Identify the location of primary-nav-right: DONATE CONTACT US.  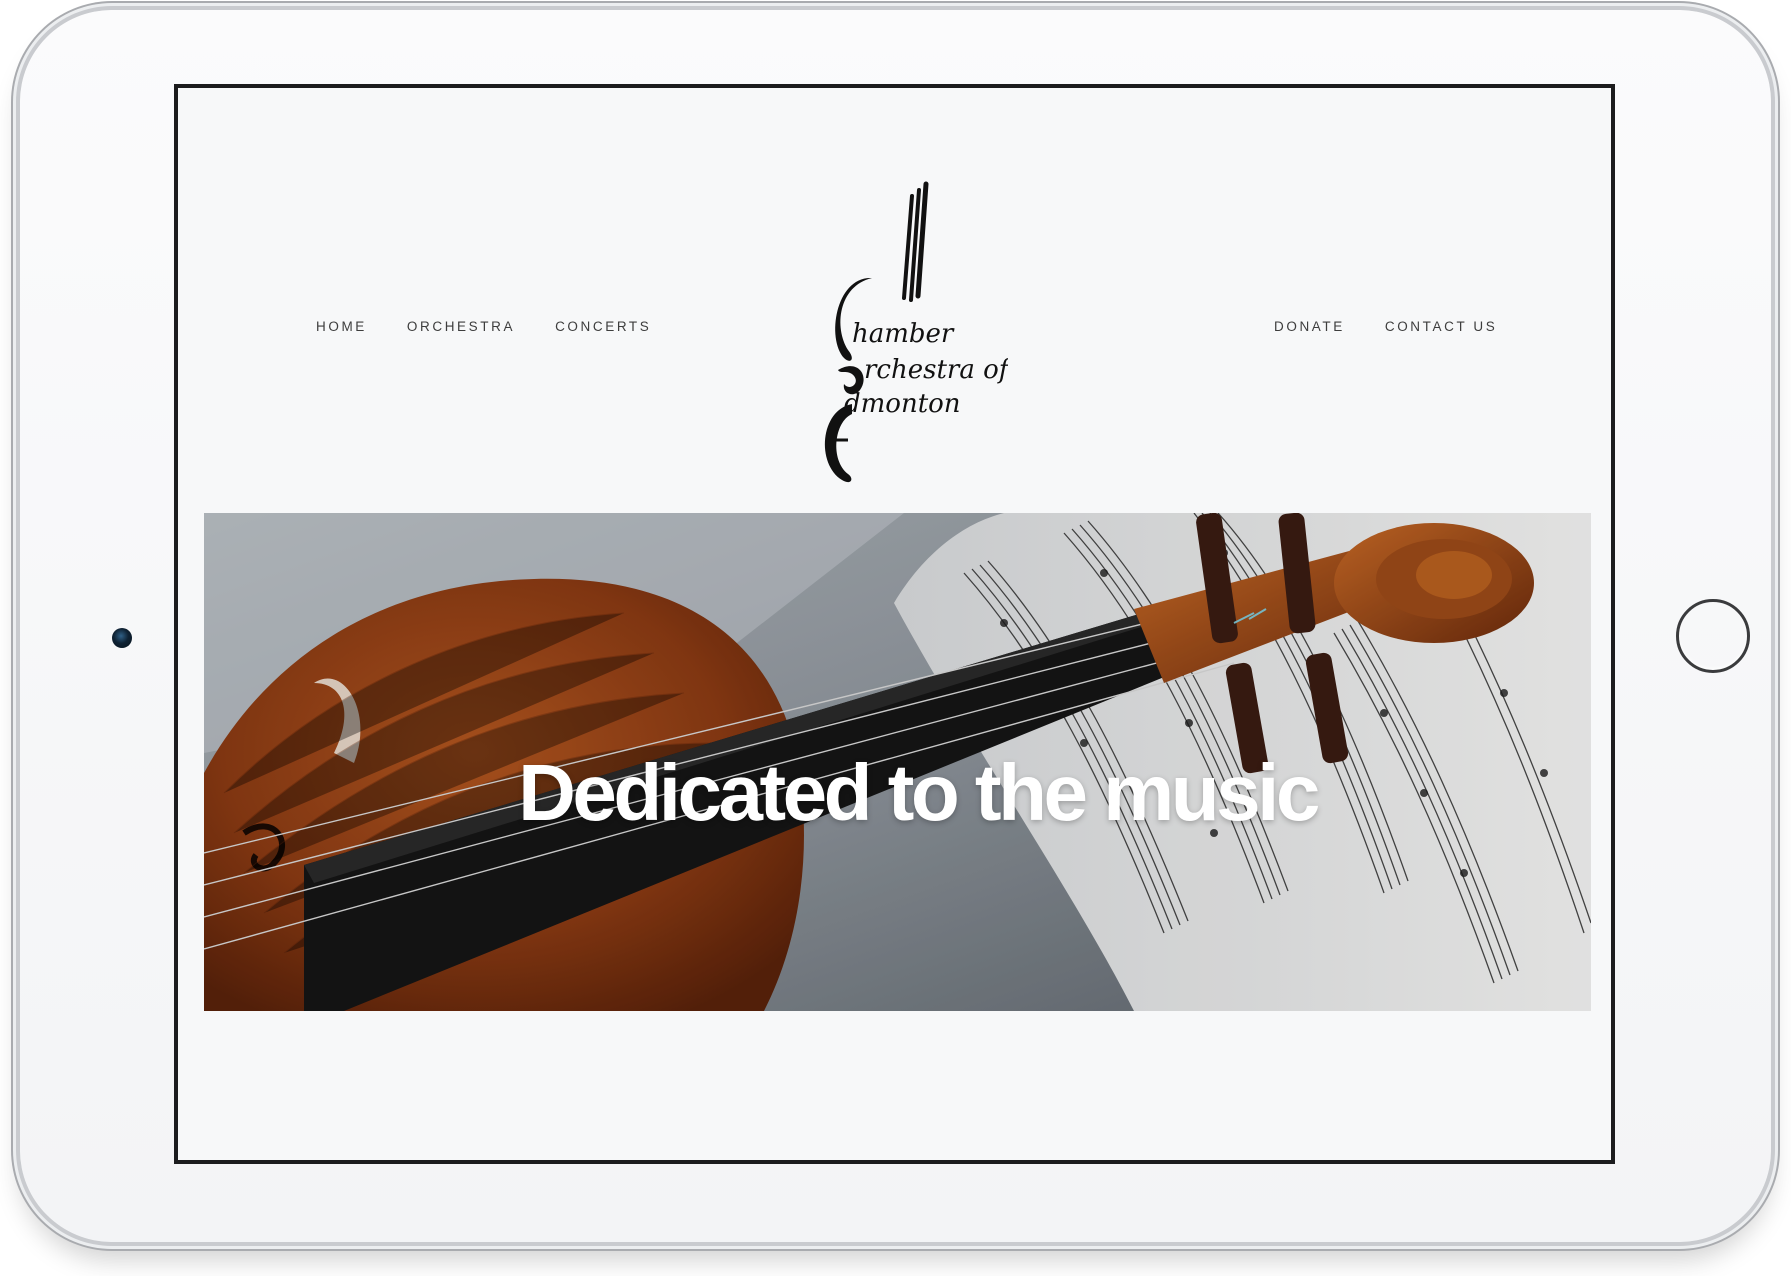
(1385, 326).